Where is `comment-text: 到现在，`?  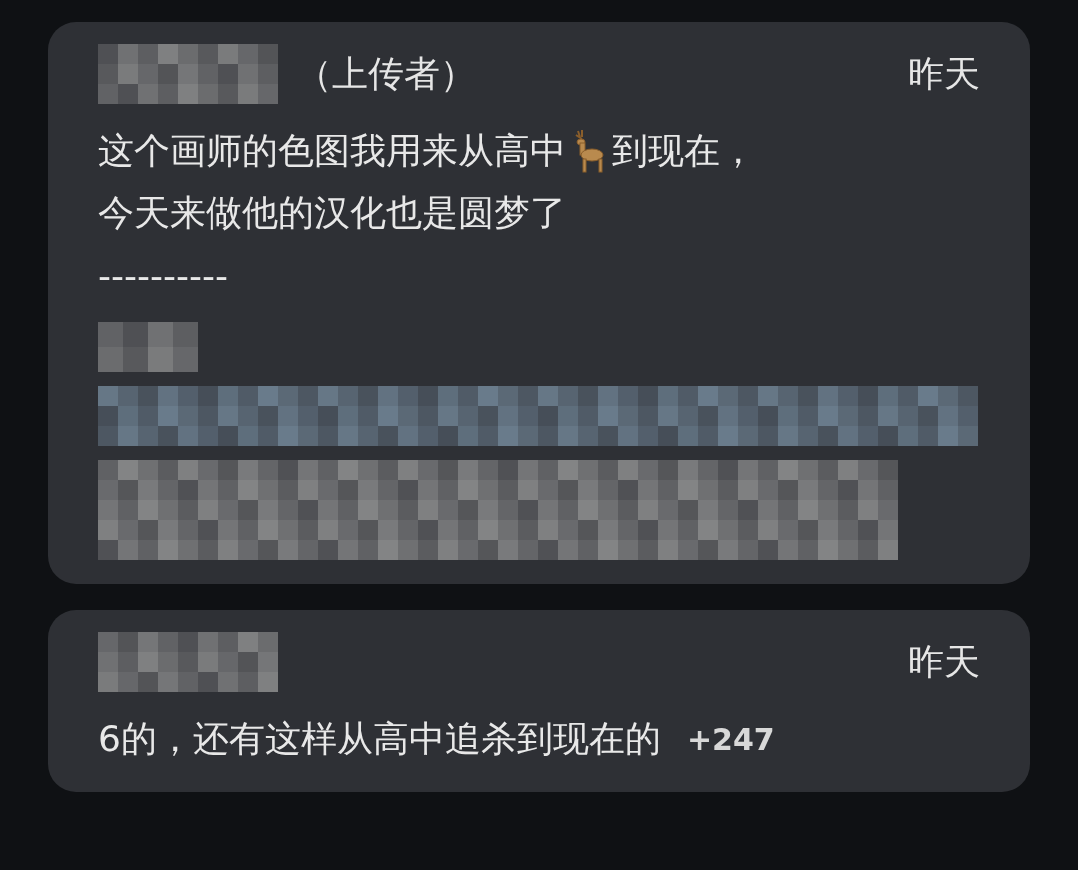
comment-text: 到现在， is located at coordinates (684, 150).